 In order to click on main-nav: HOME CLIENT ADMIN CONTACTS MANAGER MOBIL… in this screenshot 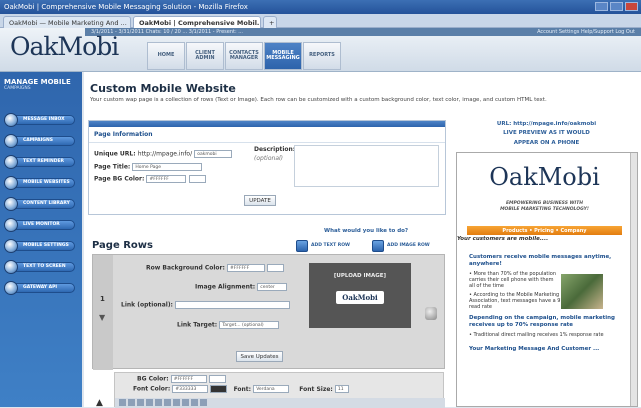, I will do `click(244, 56)`.